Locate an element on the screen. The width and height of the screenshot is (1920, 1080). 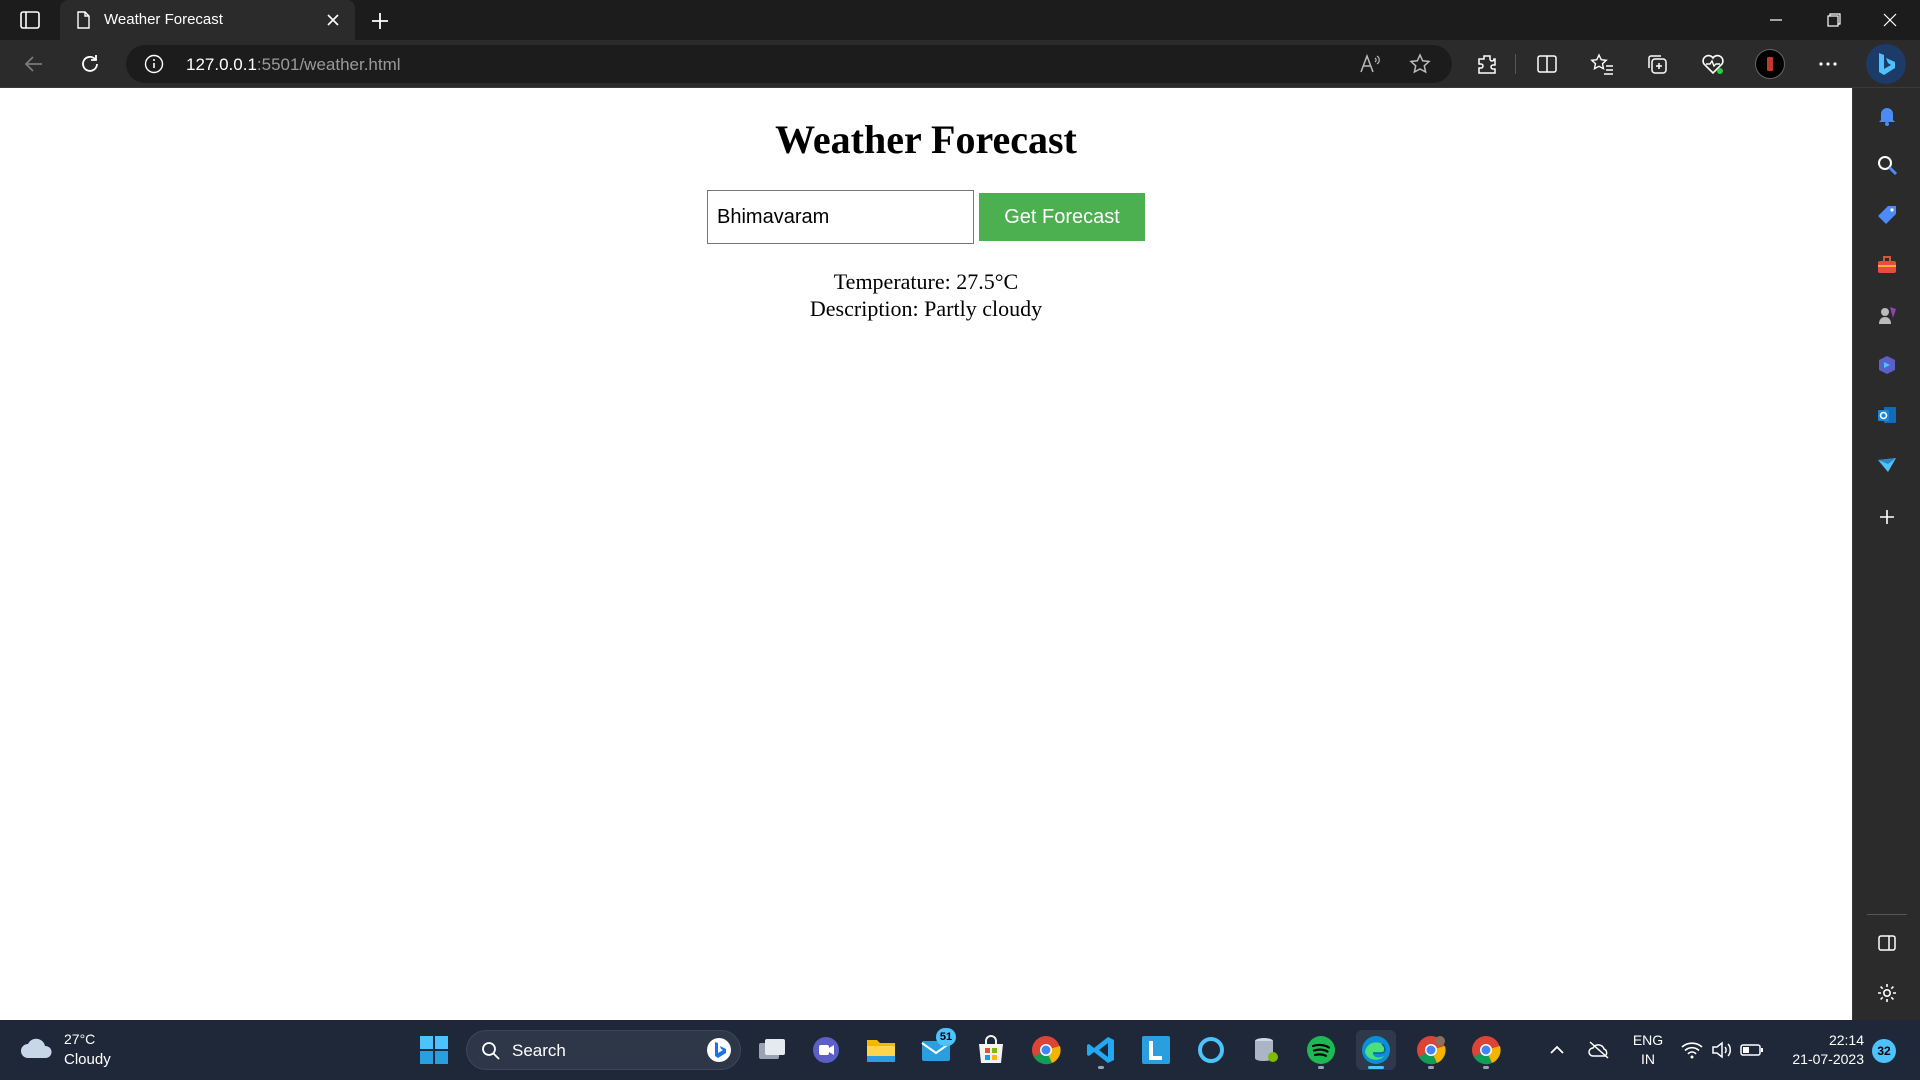
address-bar: 127.0.0.1:5501/weather.html is located at coordinates (789, 64).